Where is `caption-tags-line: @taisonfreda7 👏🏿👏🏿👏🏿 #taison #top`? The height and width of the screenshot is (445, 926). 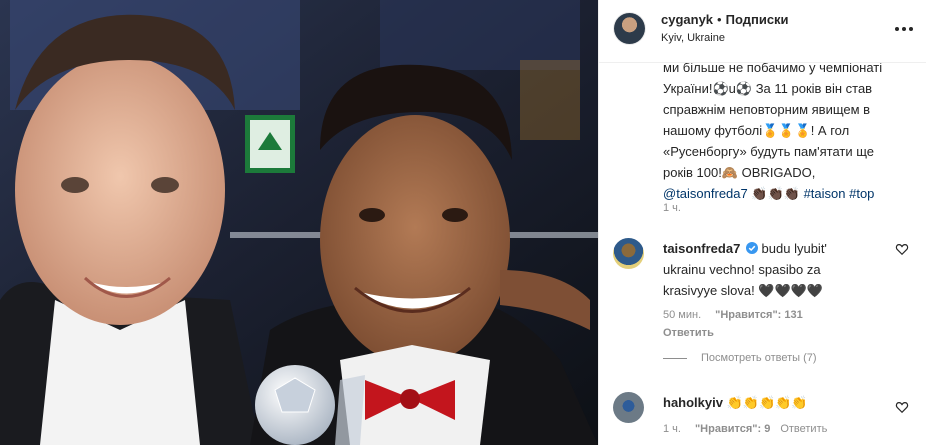 caption-tags-line: @taisonfreda7 👏🏿👏🏿👏🏿 #taison #top is located at coordinates (783, 193).